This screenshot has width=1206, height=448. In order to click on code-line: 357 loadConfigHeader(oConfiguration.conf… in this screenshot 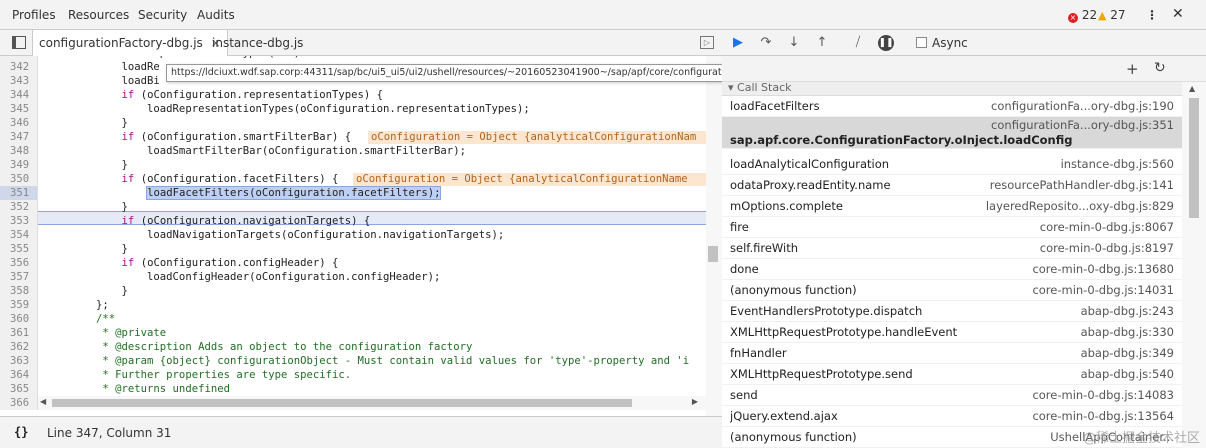, I will do `click(354, 277)`.